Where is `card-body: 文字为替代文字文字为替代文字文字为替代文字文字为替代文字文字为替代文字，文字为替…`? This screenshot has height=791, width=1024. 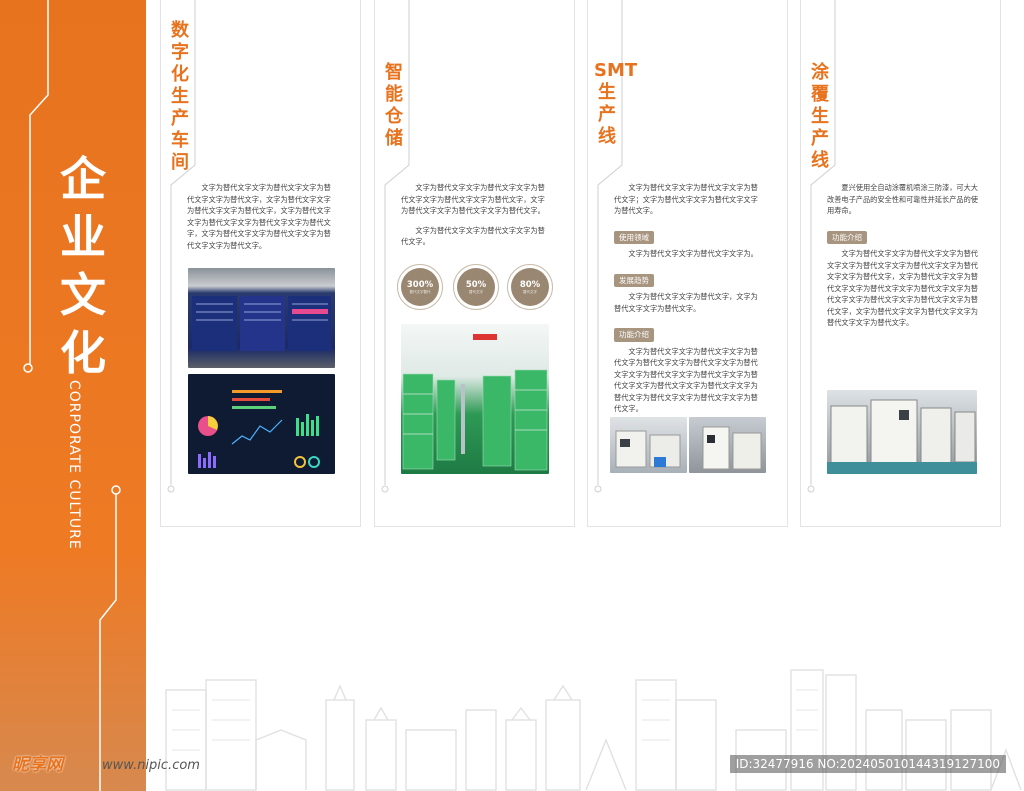 card-body: 文字为替代文字文字为替代文字文字为替代文字文字为替代文字文字为替代文字，文字为替… is located at coordinates (476, 219).